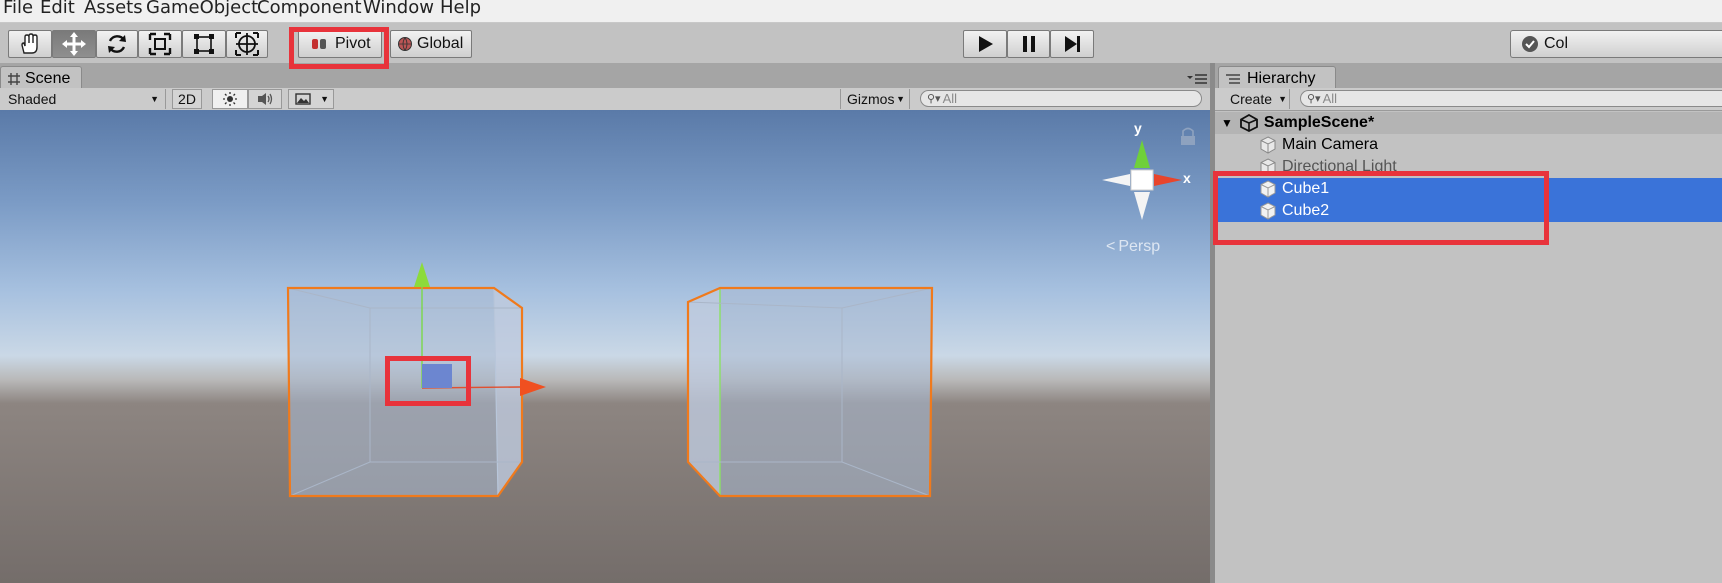 This screenshot has width=1722, height=583. I want to click on play-button, so click(985, 44).